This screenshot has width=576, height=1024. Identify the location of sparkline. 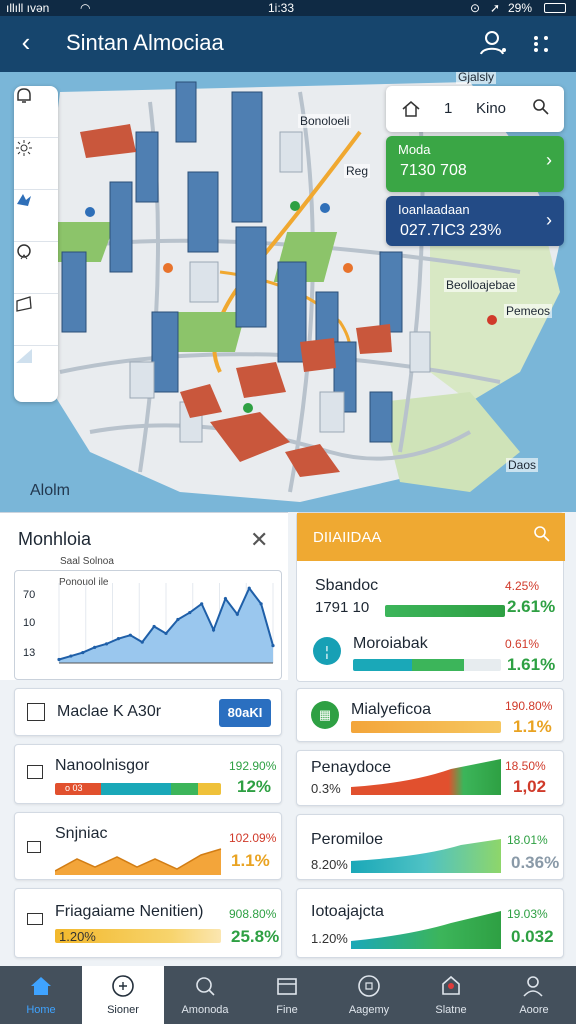
(138, 861).